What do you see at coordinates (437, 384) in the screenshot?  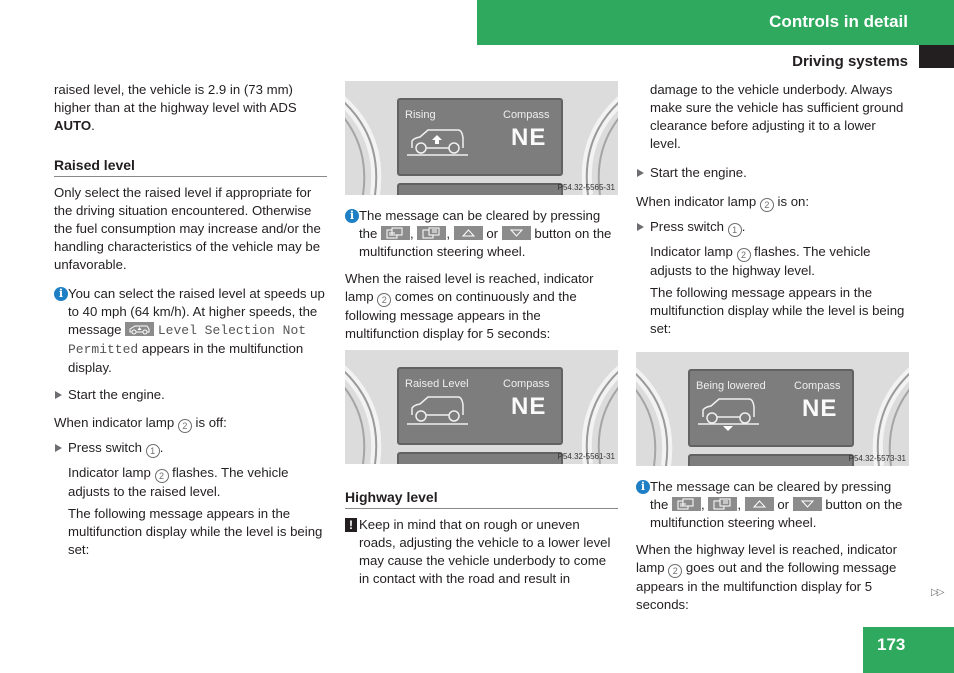 I see `display-status-label: Raised Level` at bounding box center [437, 384].